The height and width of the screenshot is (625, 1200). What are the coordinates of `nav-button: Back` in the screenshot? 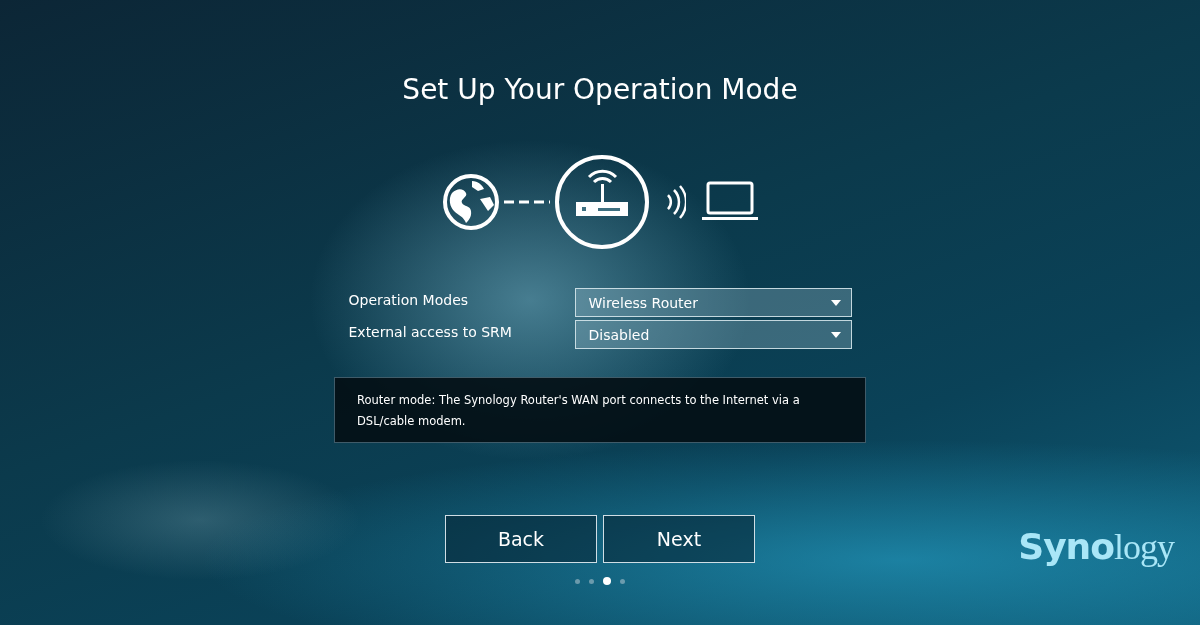 It's located at (521, 539).